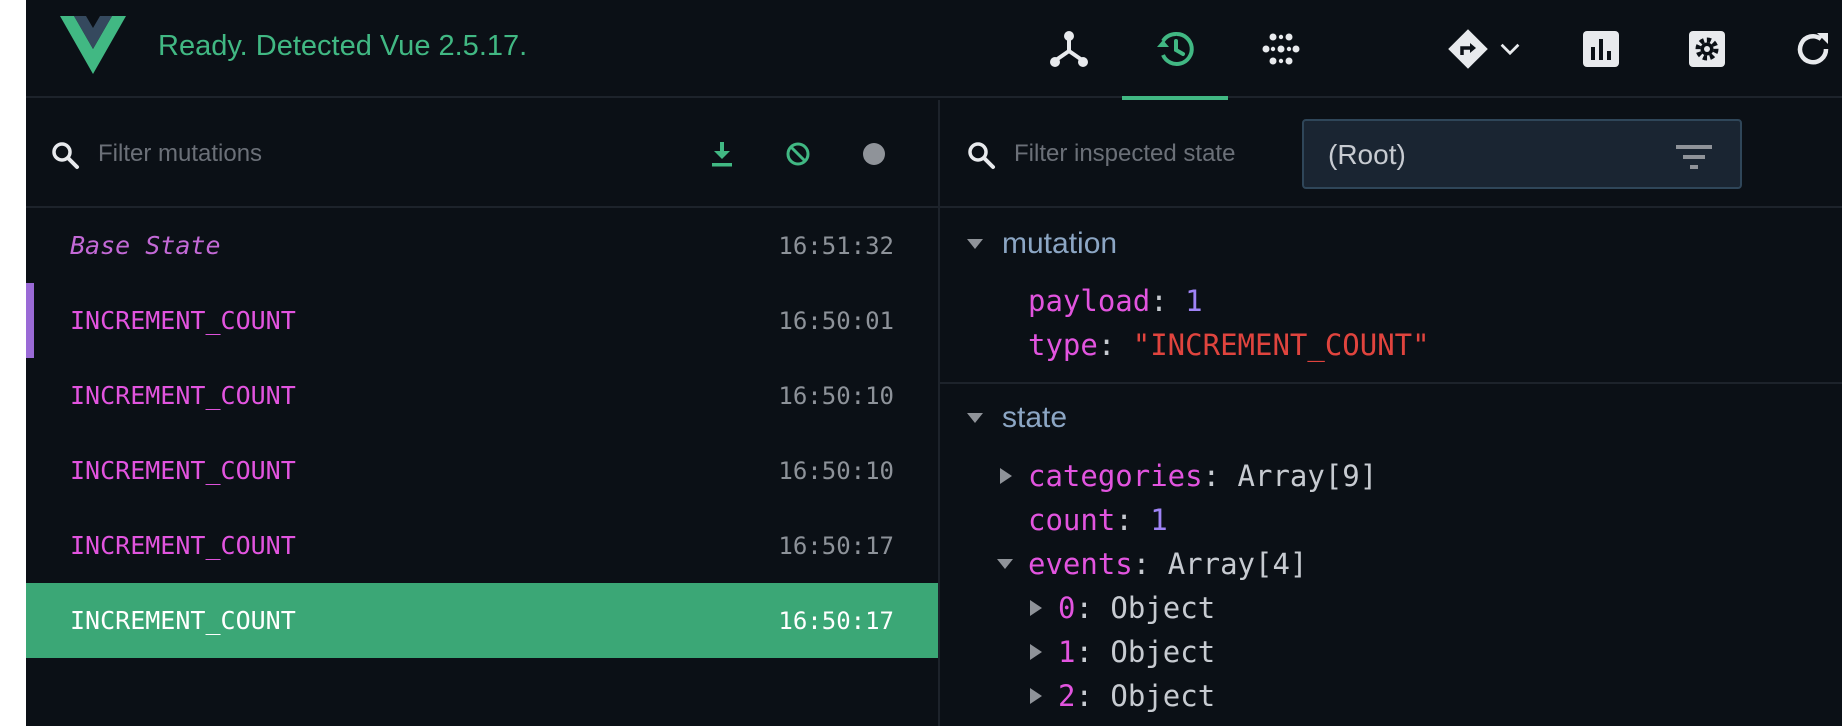 This screenshot has height=726, width=1842. What do you see at coordinates (1367, 154) in the screenshot?
I see `root-select-value: (Root)` at bounding box center [1367, 154].